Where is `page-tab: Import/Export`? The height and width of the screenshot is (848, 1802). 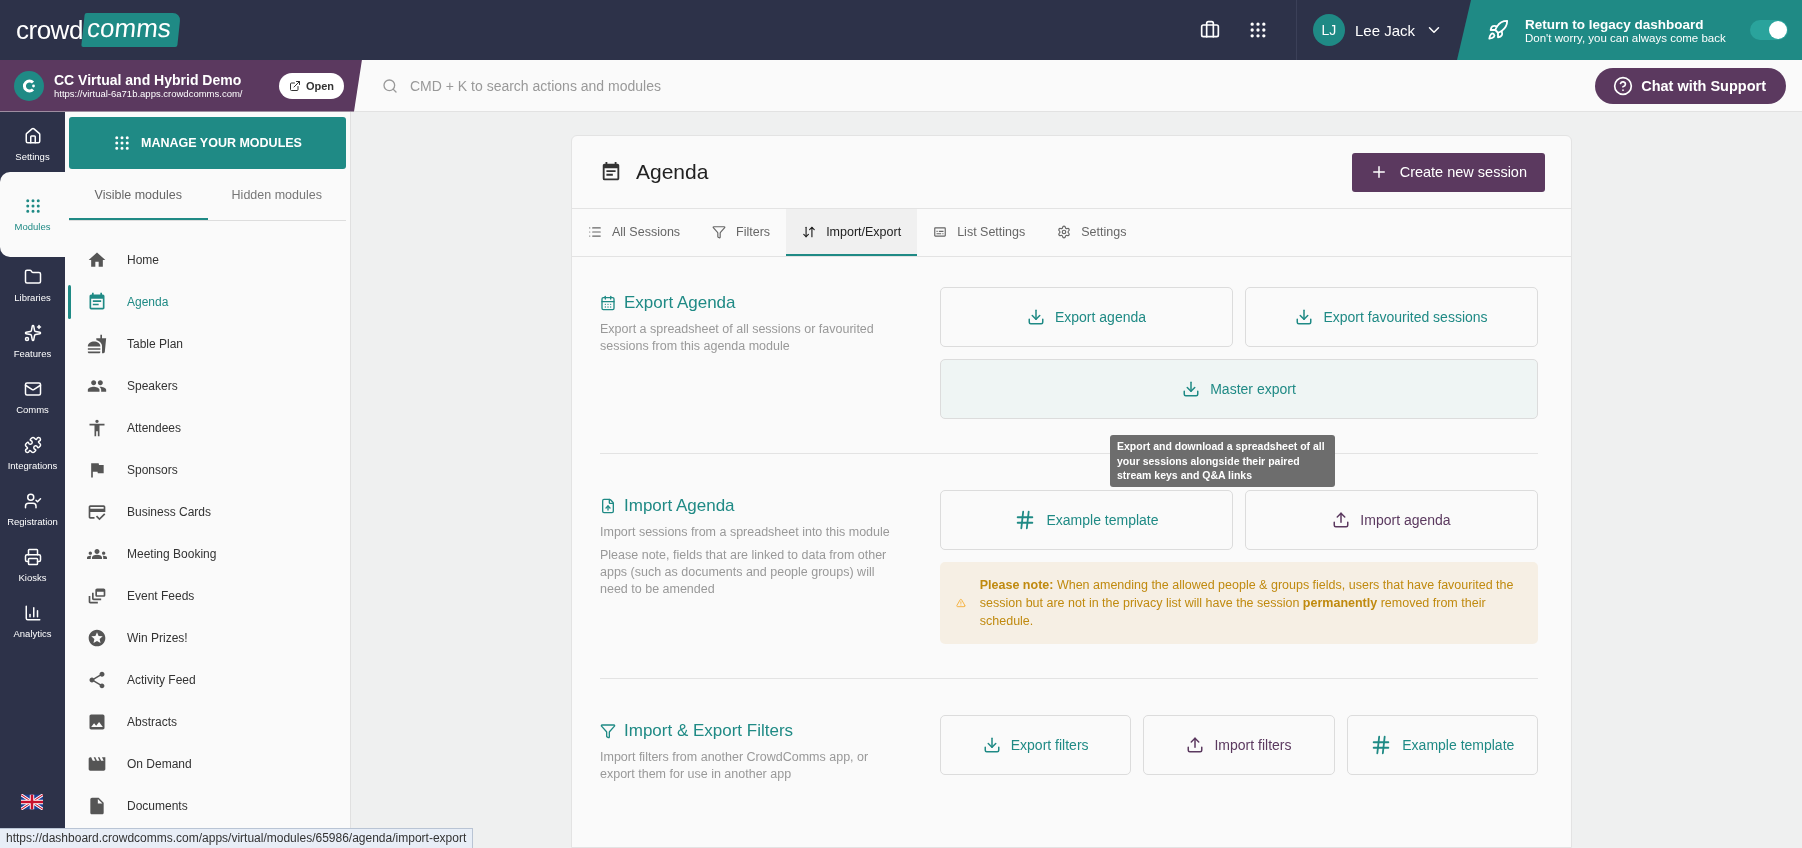 page-tab: Import/Export is located at coordinates (852, 232).